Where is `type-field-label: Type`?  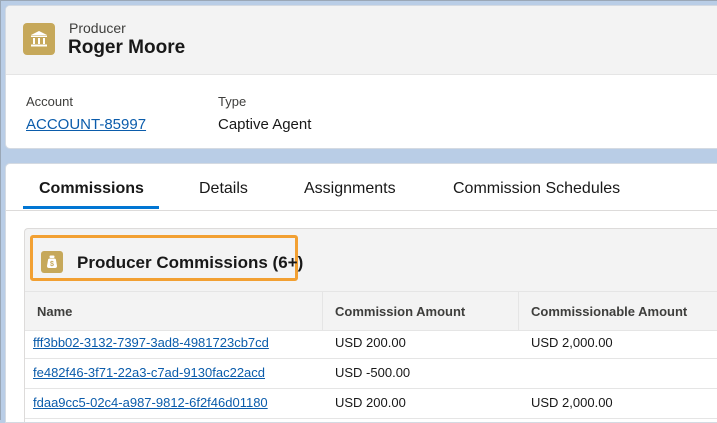 type-field-label: Type is located at coordinates (232, 101).